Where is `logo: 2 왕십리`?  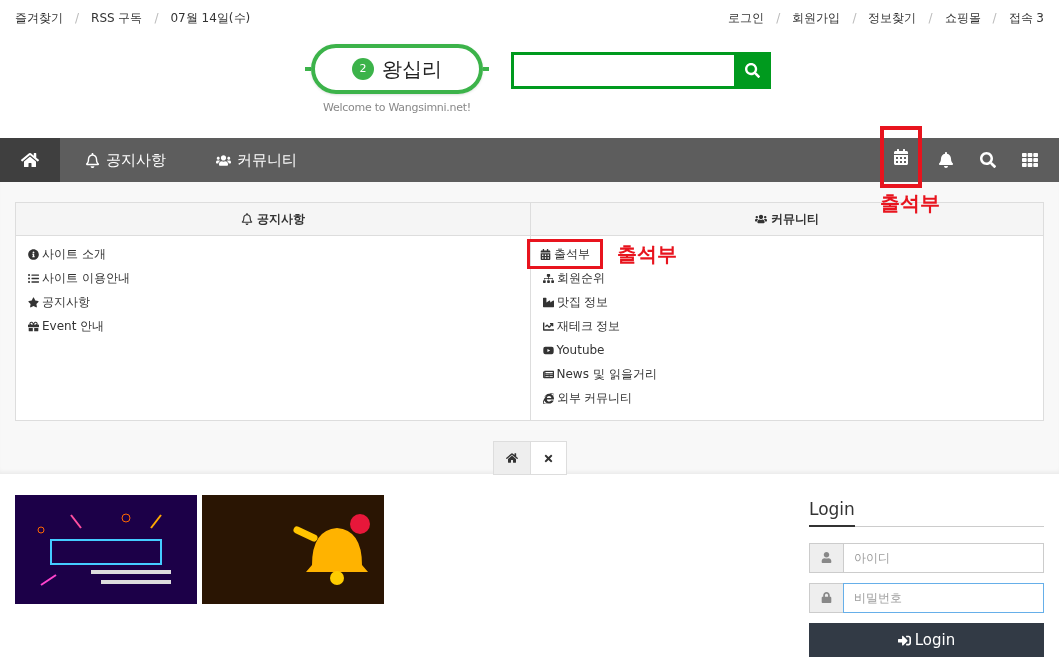
logo: 2 왕십리 is located at coordinates (397, 69).